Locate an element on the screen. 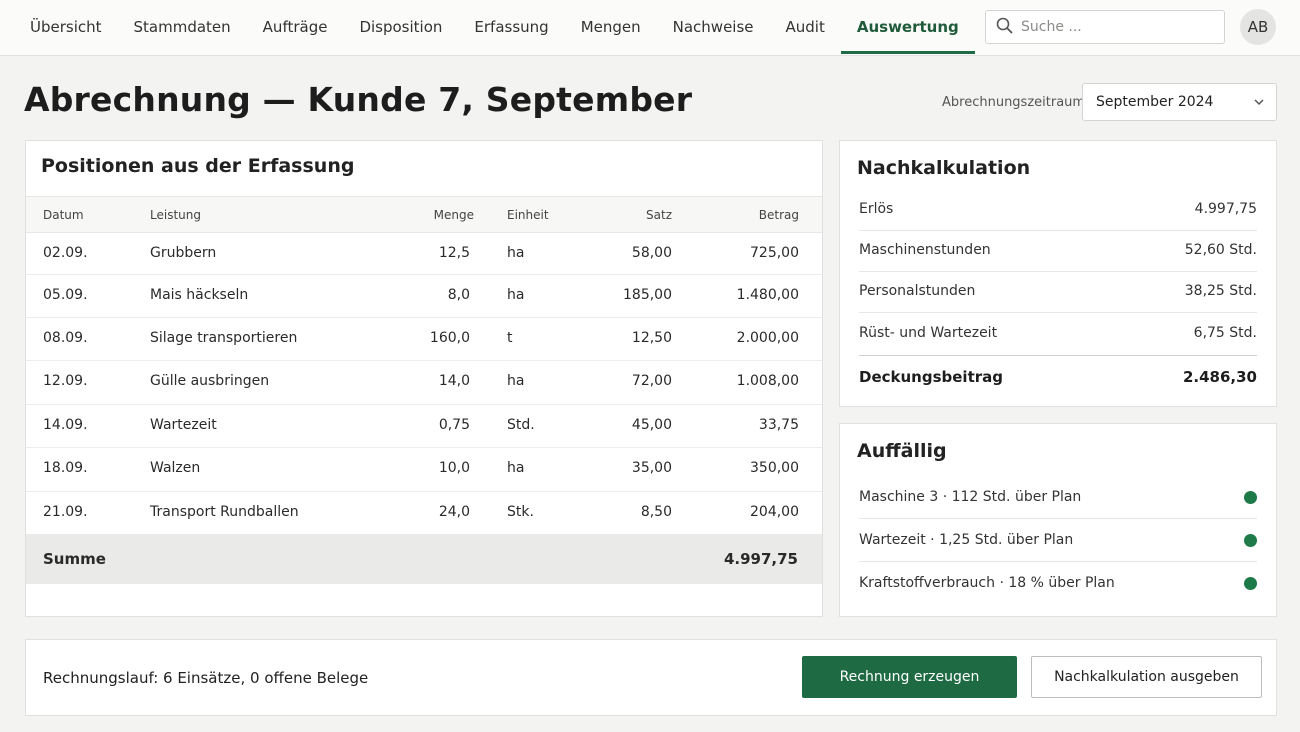 The image size is (1300, 732). nav-item-uebersicht: Übersicht is located at coordinates (66, 27).